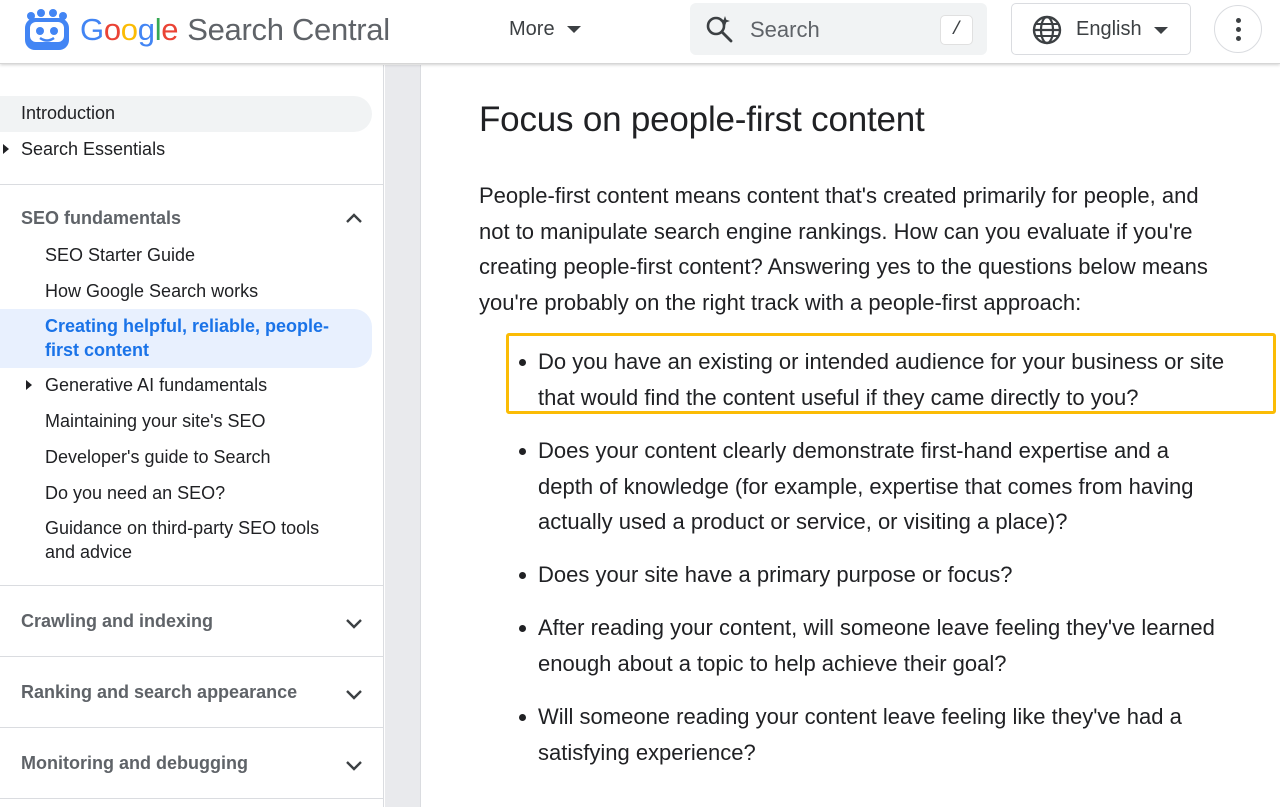  Describe the element at coordinates (97, 350) in the screenshot. I see `nav-item-label-line: first content` at that location.